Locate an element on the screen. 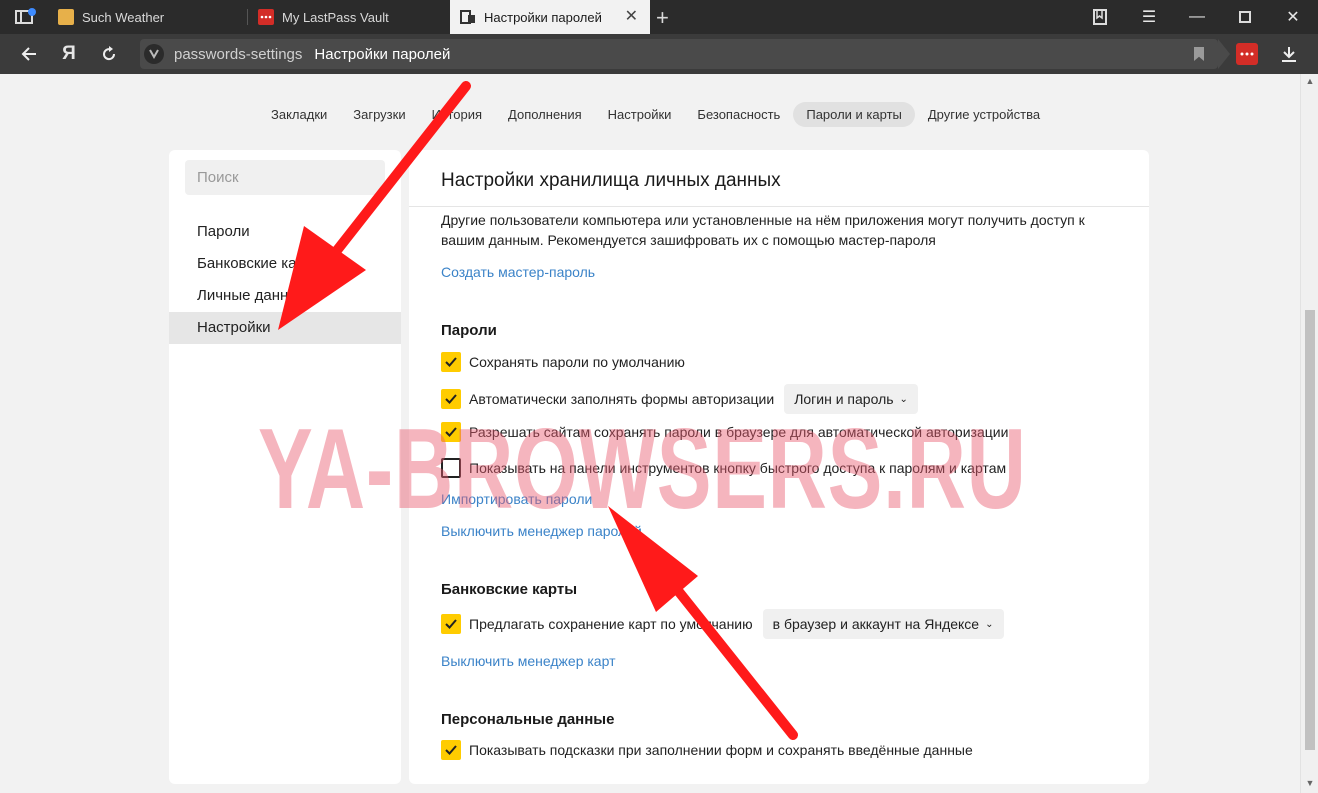 This screenshot has height=793, width=1318. tab-passwords-settings: Настройки паролей ✕ is located at coordinates (550, 17).